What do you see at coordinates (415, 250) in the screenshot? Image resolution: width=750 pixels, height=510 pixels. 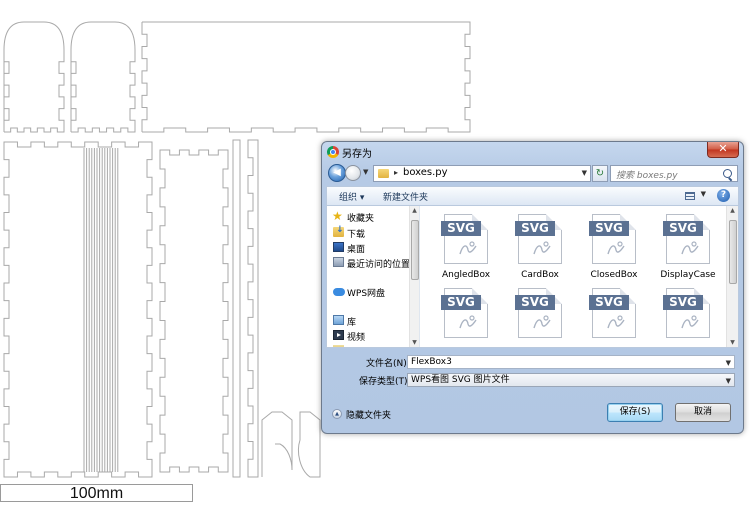 I see `nav-scroll-thumb` at bounding box center [415, 250].